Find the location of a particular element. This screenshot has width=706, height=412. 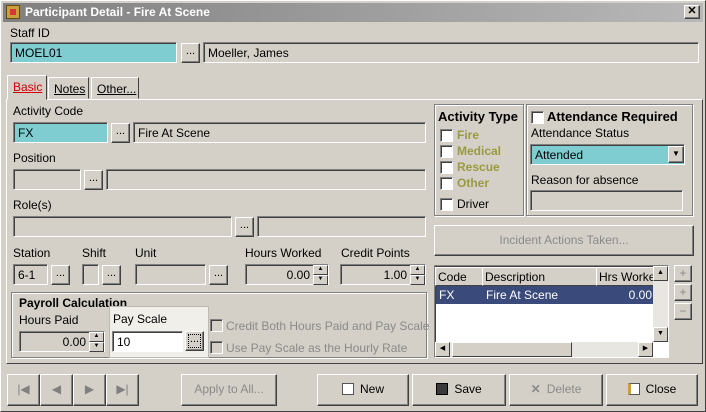

pay-scale-label: Pay Scale is located at coordinates (140, 319).